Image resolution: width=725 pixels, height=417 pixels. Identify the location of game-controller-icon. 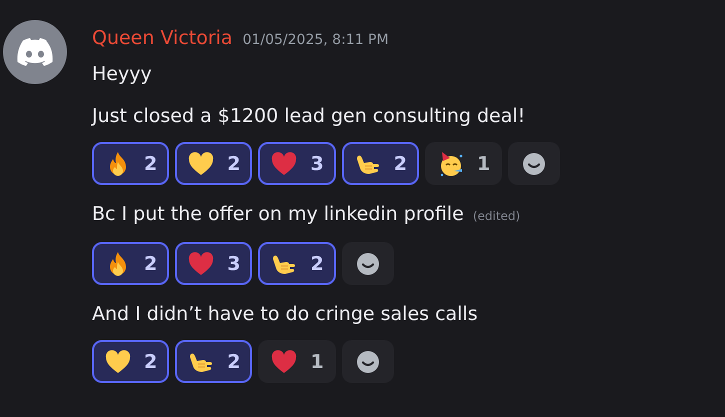
(35, 52).